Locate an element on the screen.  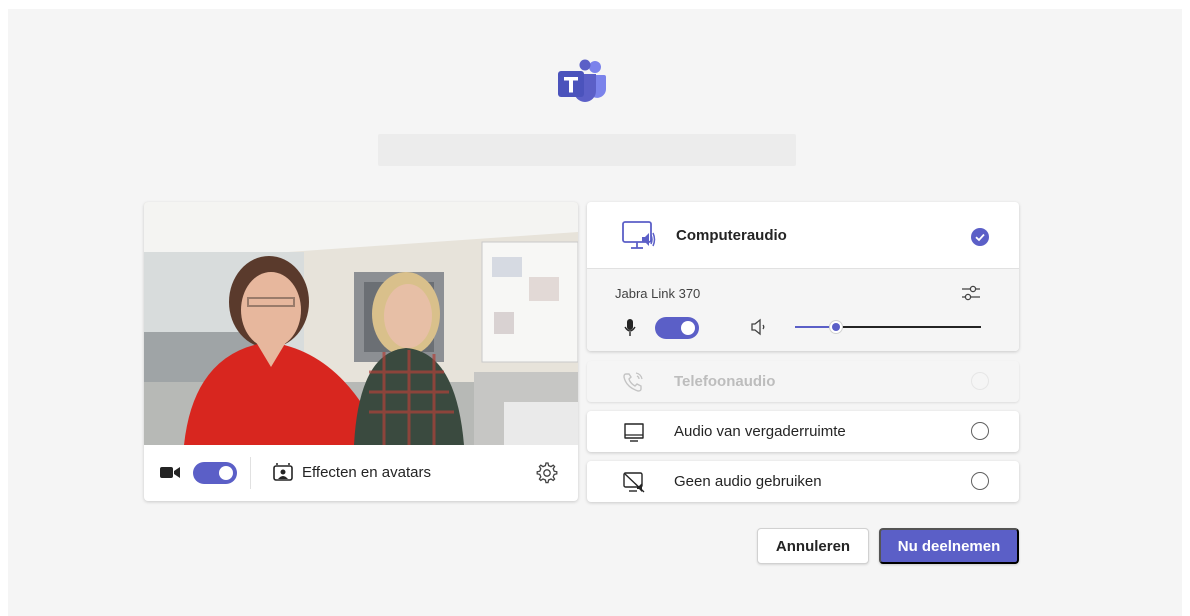
volume-slider-thumb is located at coordinates (835, 327).